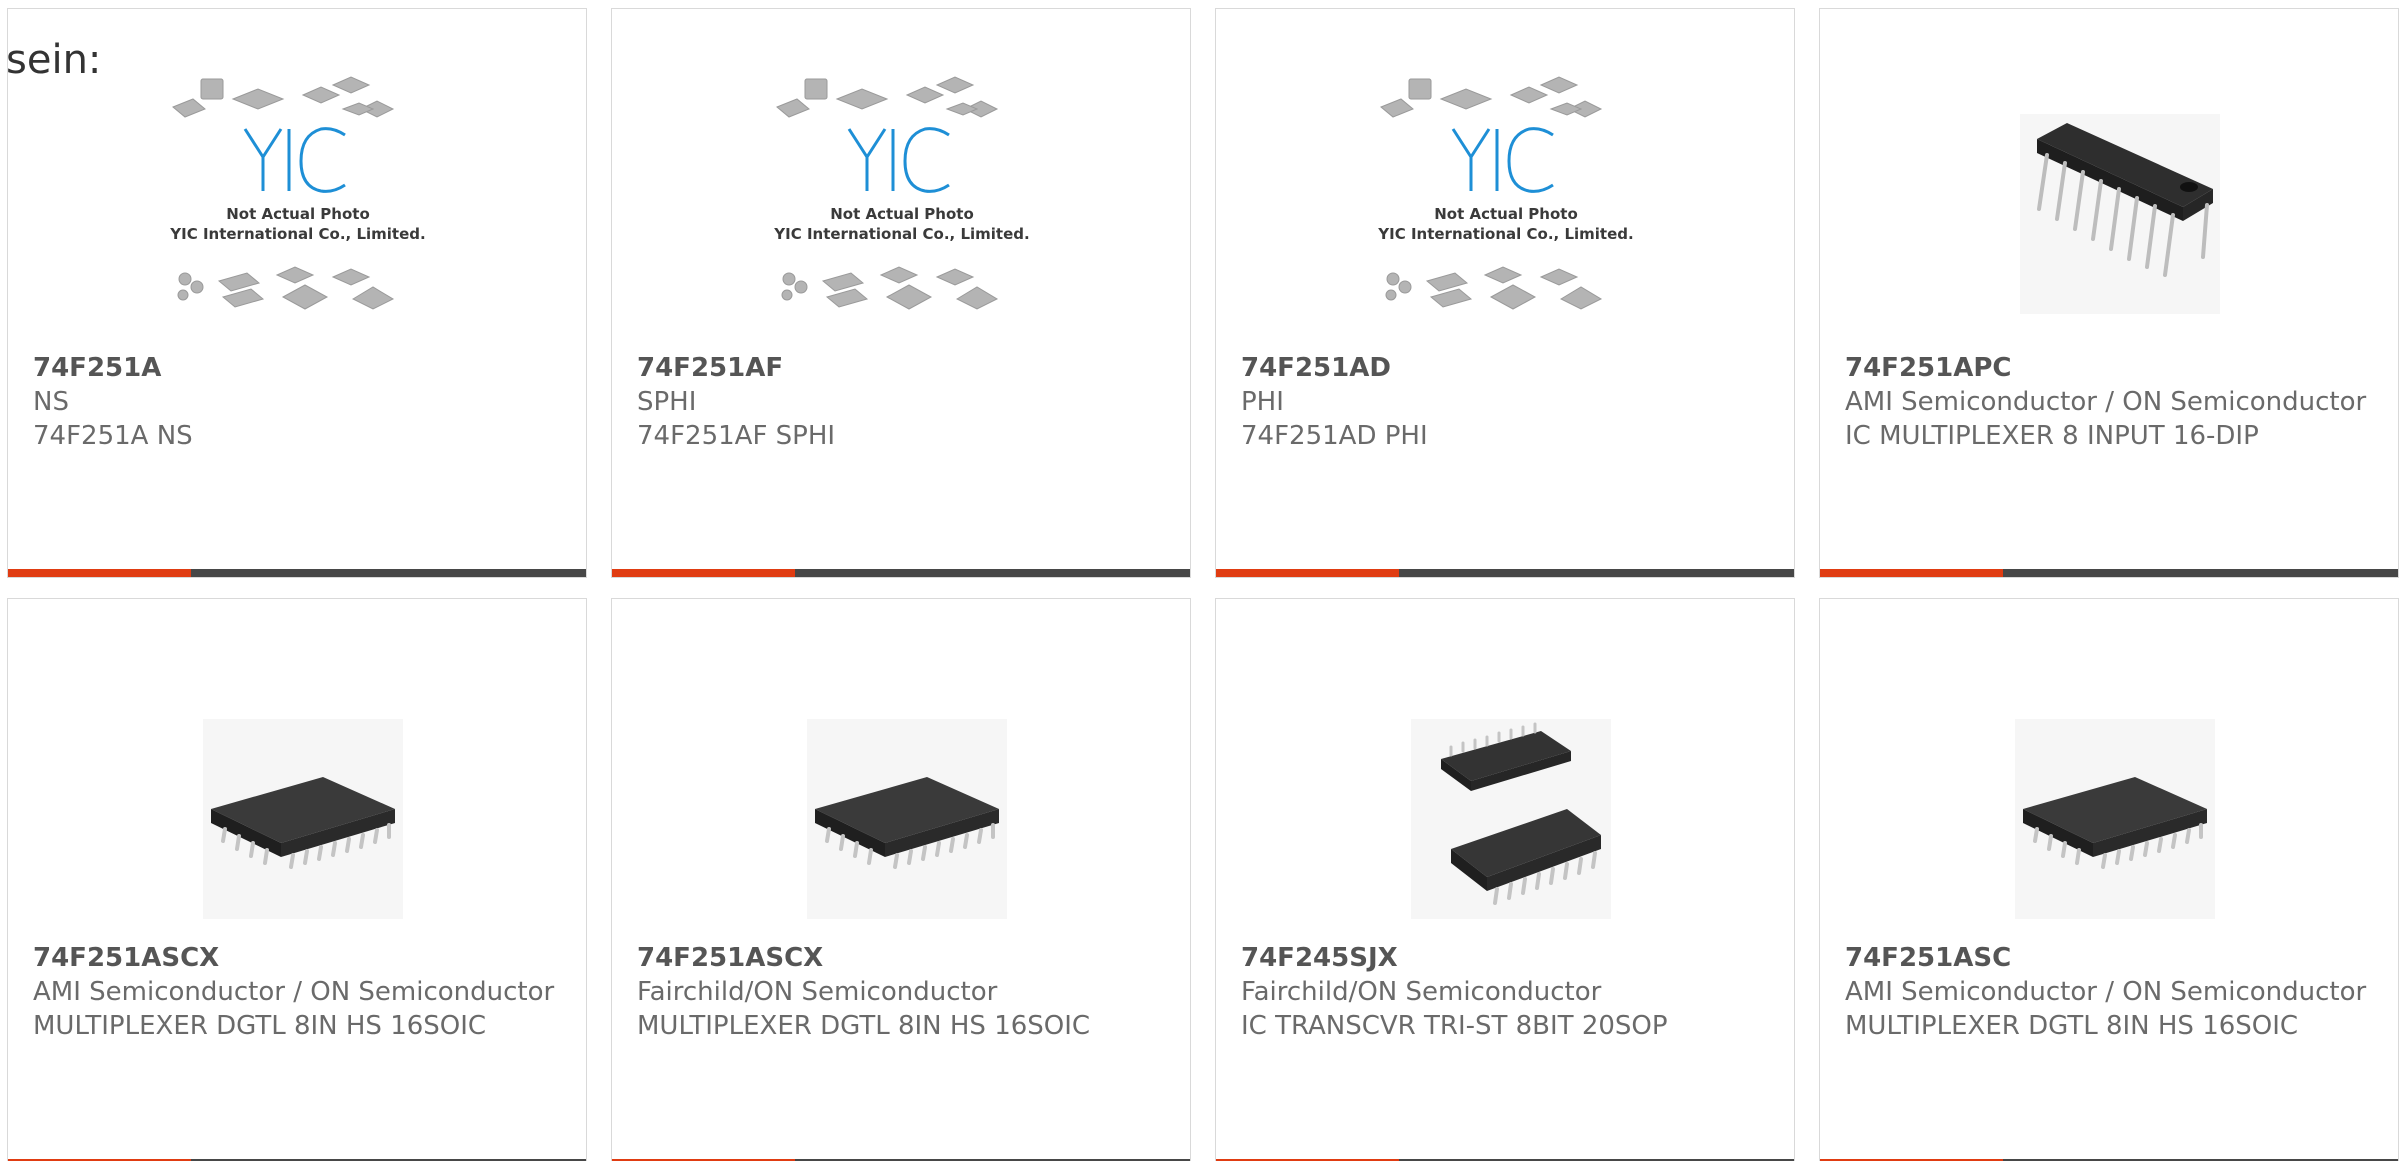  Describe the element at coordinates (2111, 368) in the screenshot. I see `part-number: 74F251APC` at that location.